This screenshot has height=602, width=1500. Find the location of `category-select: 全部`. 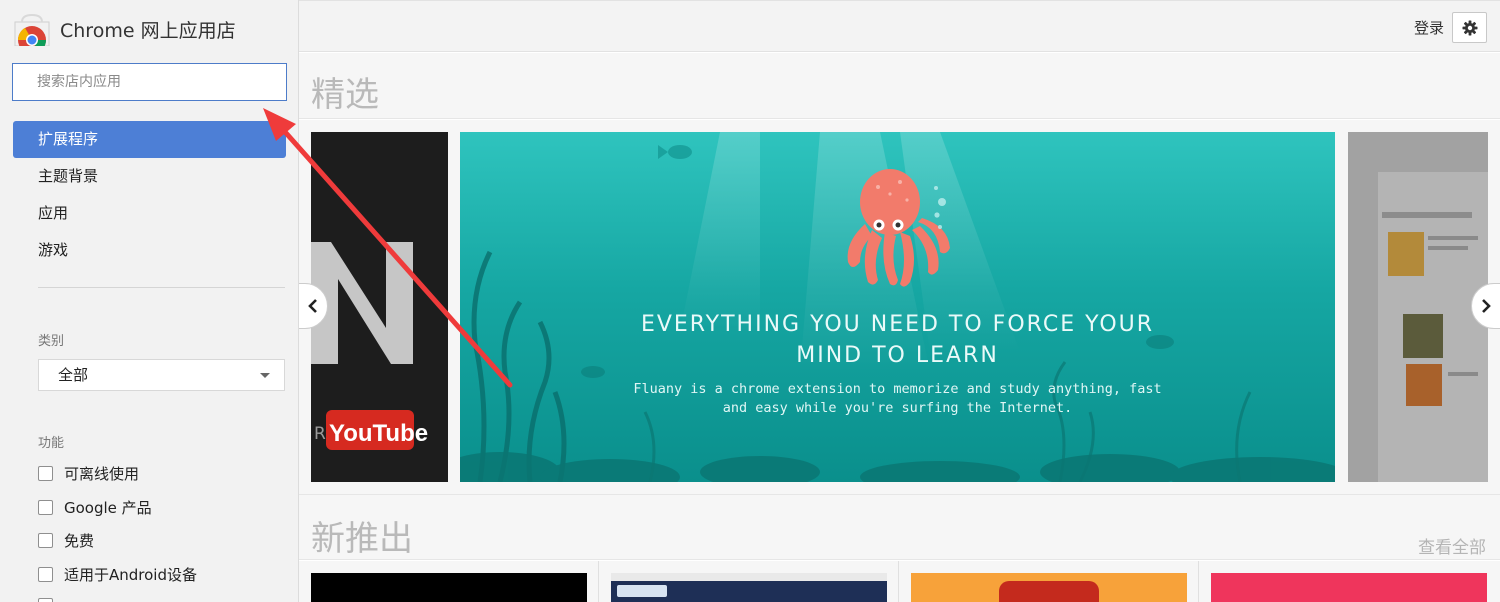

category-select: 全部 is located at coordinates (161, 375).